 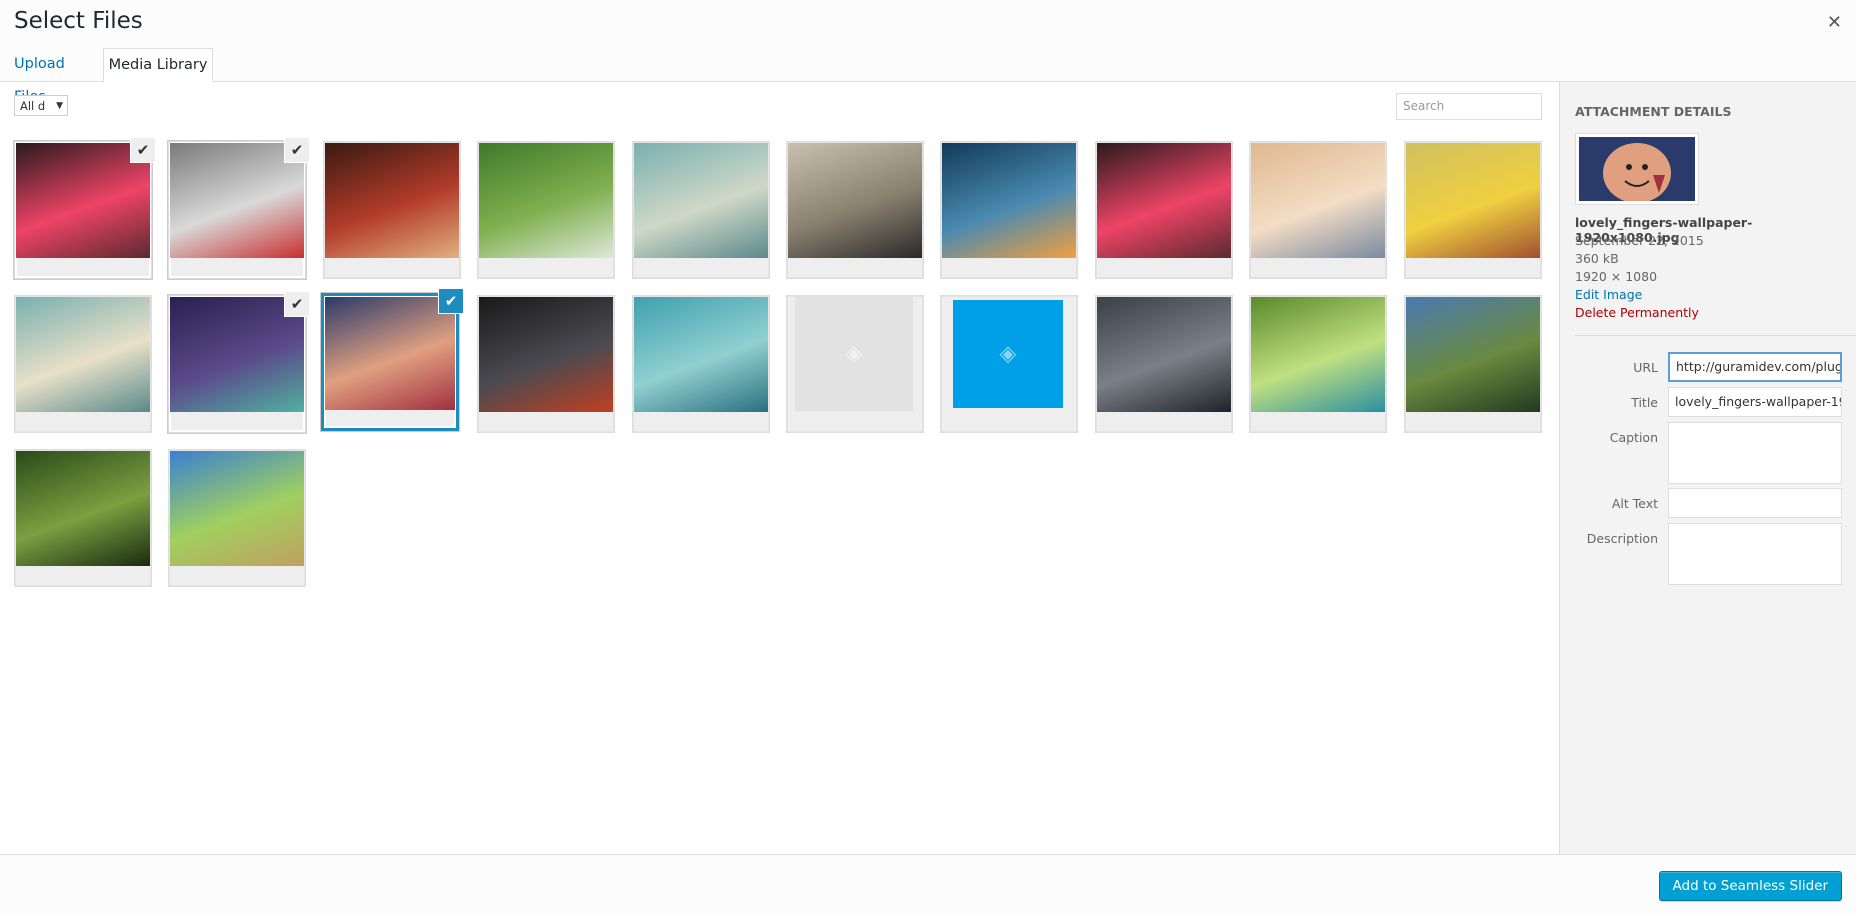 What do you see at coordinates (39, 76) in the screenshot?
I see `tab-upload-files: Upload Files` at bounding box center [39, 76].